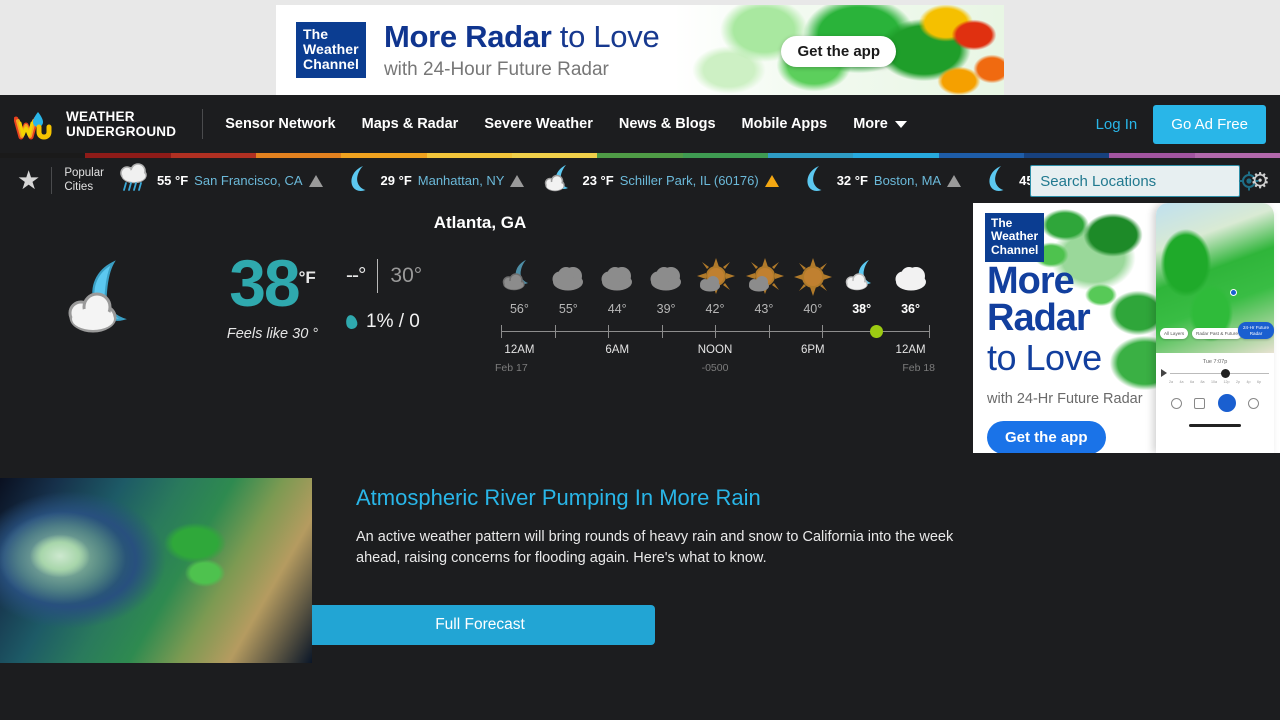 The width and height of the screenshot is (1280, 720). What do you see at coordinates (838, 51) in the screenshot?
I see `top-ad-cta-button: Get the app` at bounding box center [838, 51].